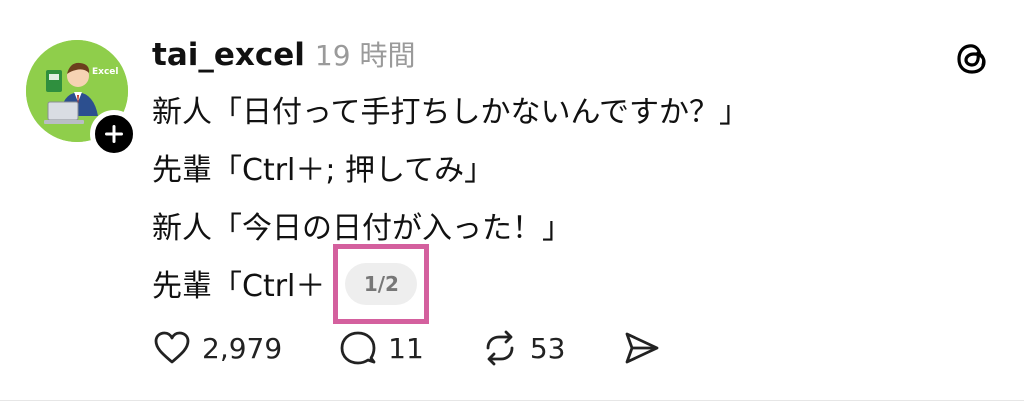  I want to click on reply-button: 11, so click(381, 348).